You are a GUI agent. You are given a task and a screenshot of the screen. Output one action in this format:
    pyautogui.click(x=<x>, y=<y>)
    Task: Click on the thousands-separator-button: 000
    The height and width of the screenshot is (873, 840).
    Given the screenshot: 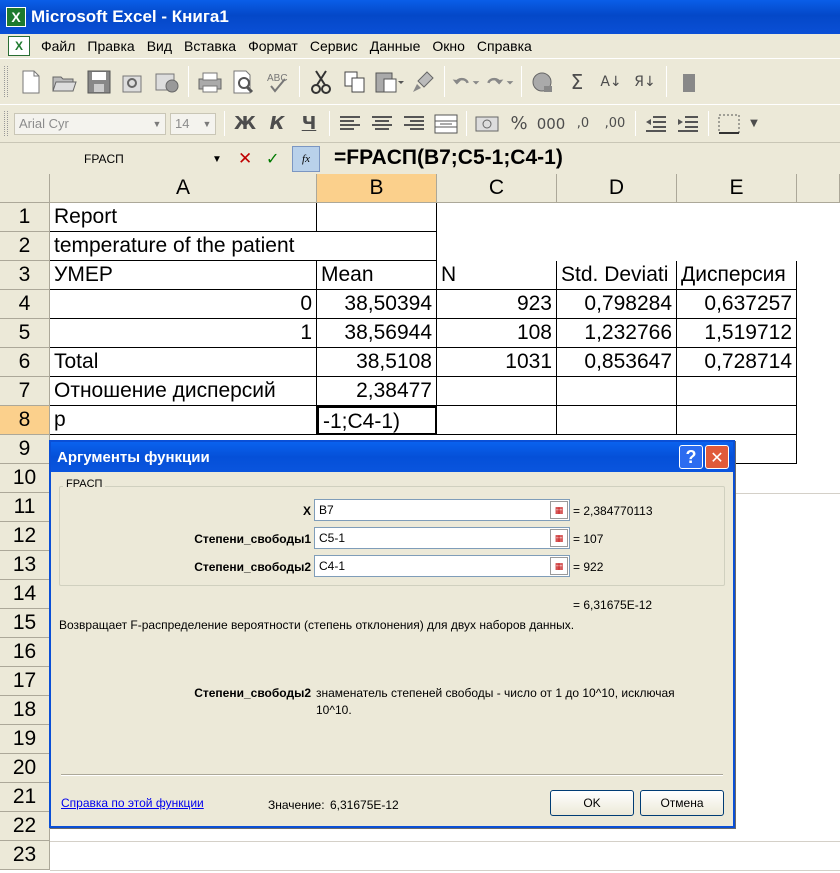 What is the action you would take?
    pyautogui.click(x=551, y=124)
    